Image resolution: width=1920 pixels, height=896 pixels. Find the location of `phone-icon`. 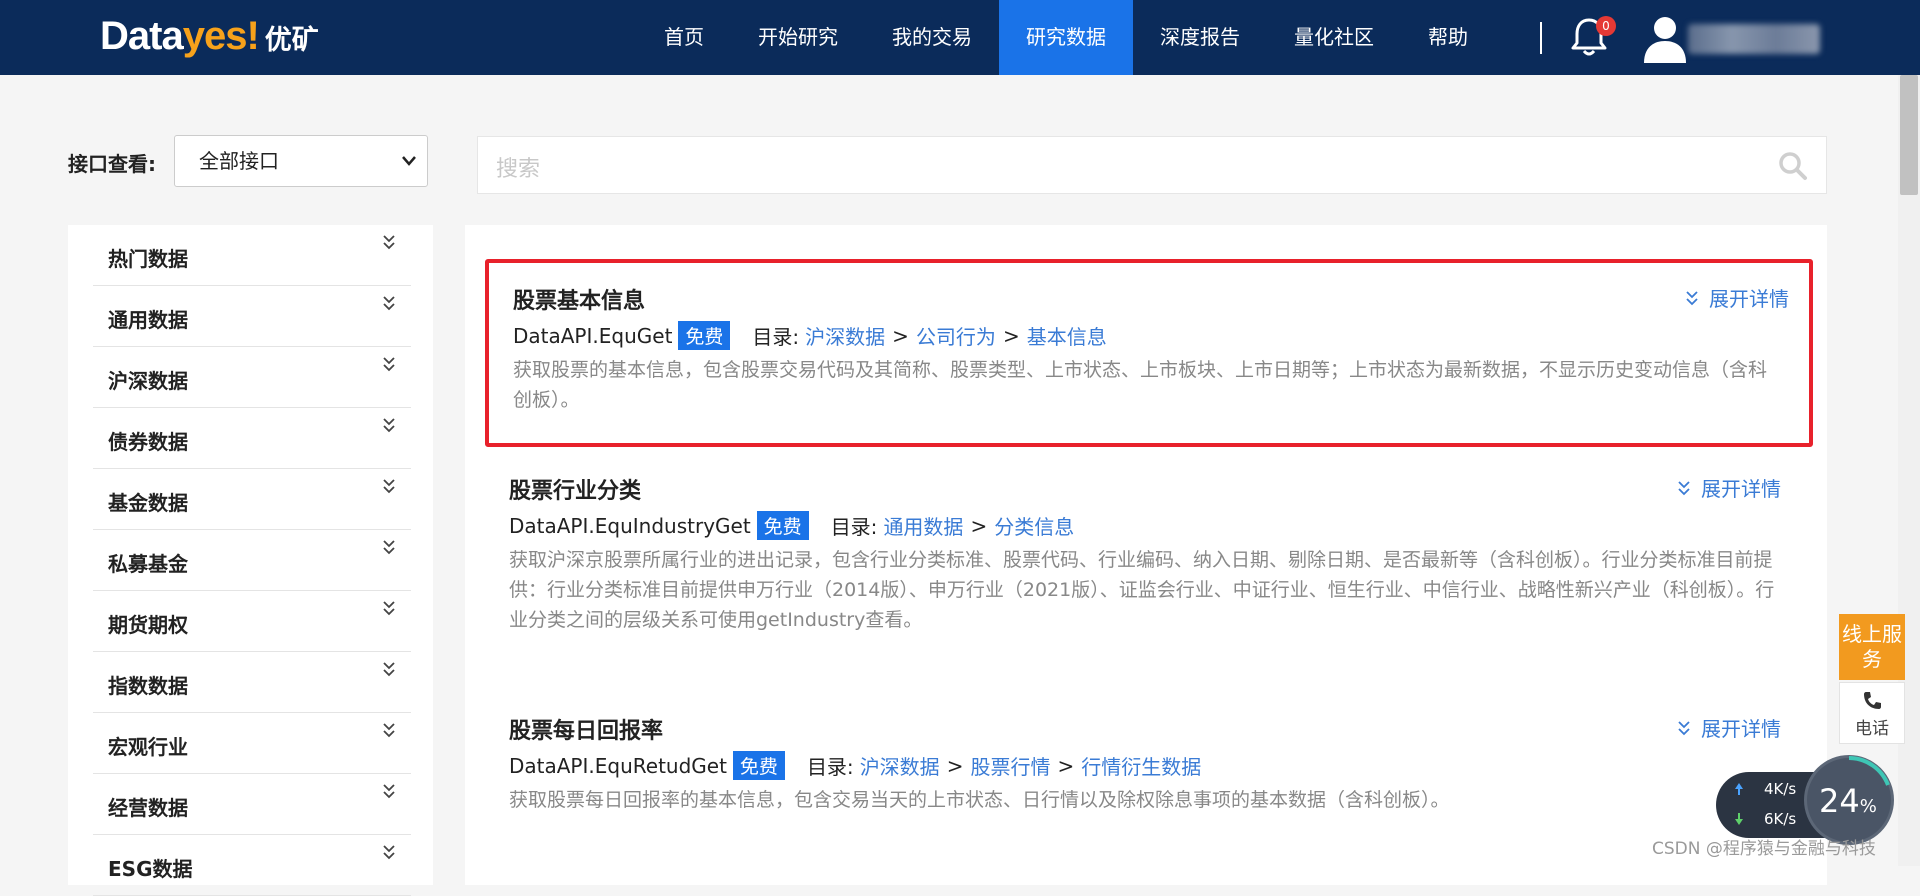

phone-icon is located at coordinates (1872, 700).